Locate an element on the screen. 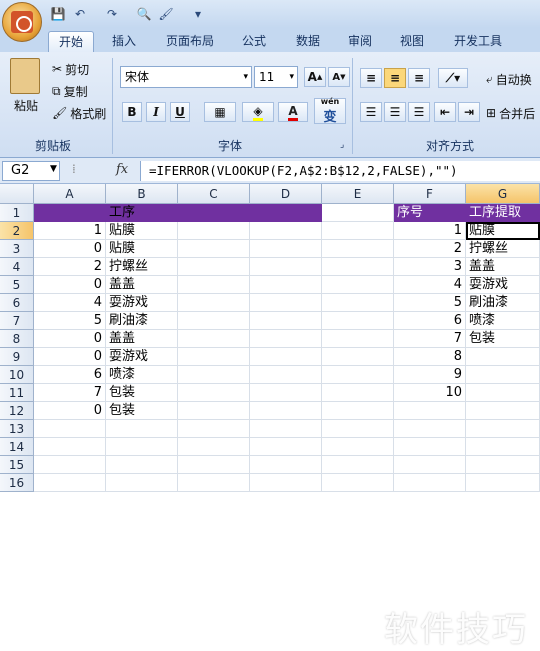 This screenshot has height=651, width=540. underline-button: U is located at coordinates (180, 112).